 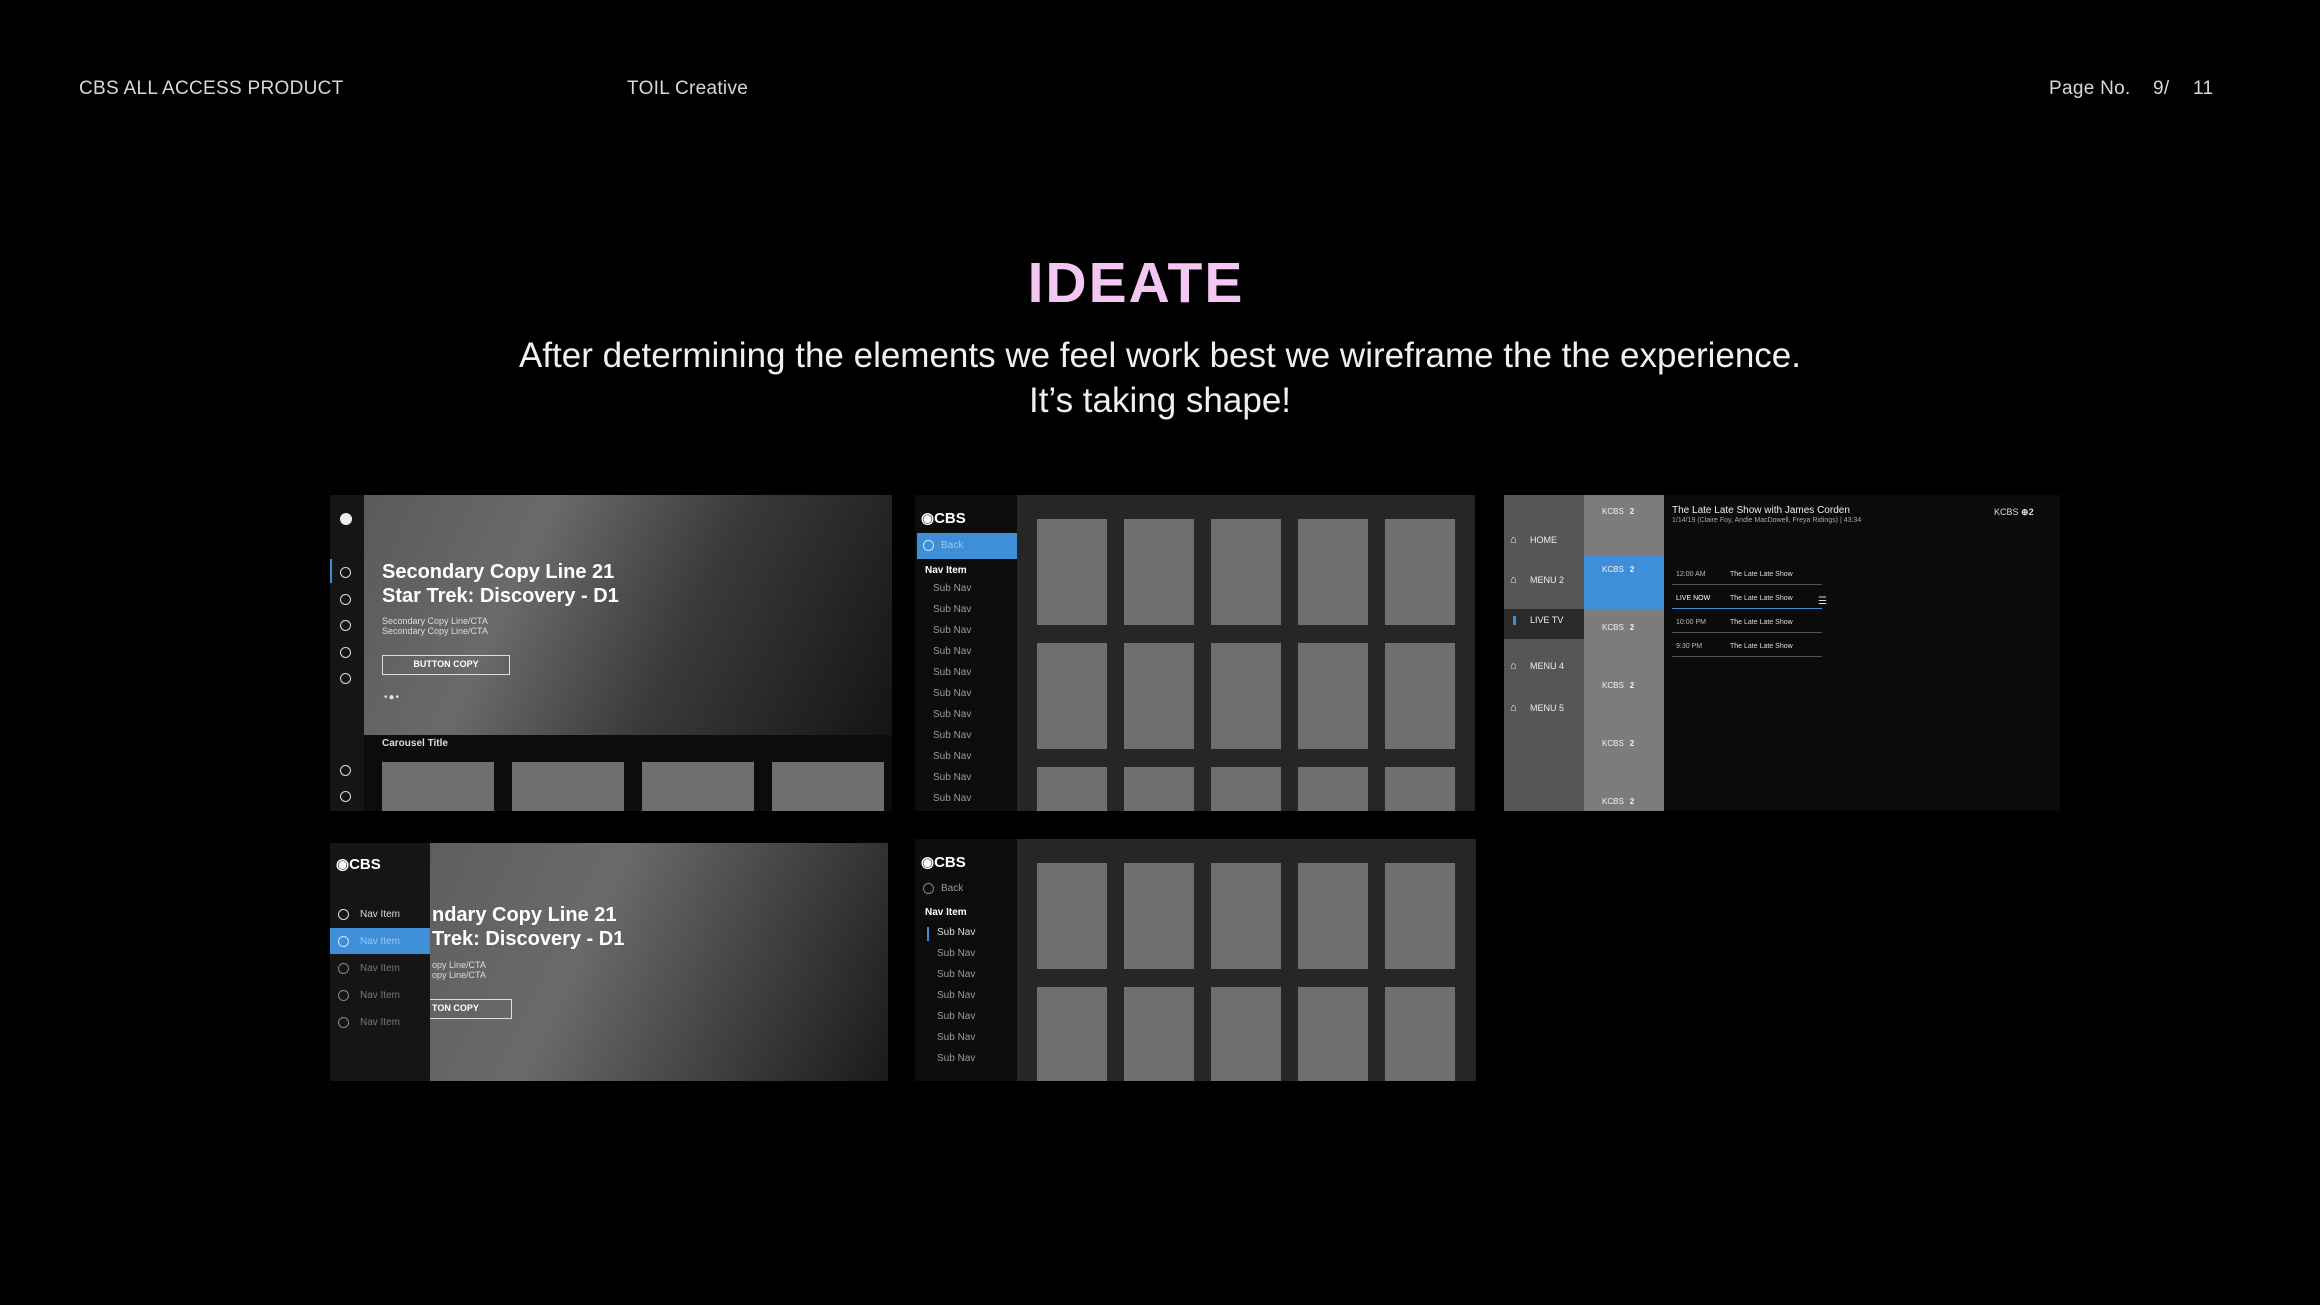 What do you see at coordinates (435, 631) in the screenshot?
I see `hero-cta-line: Secondary Copy Line/CTA` at bounding box center [435, 631].